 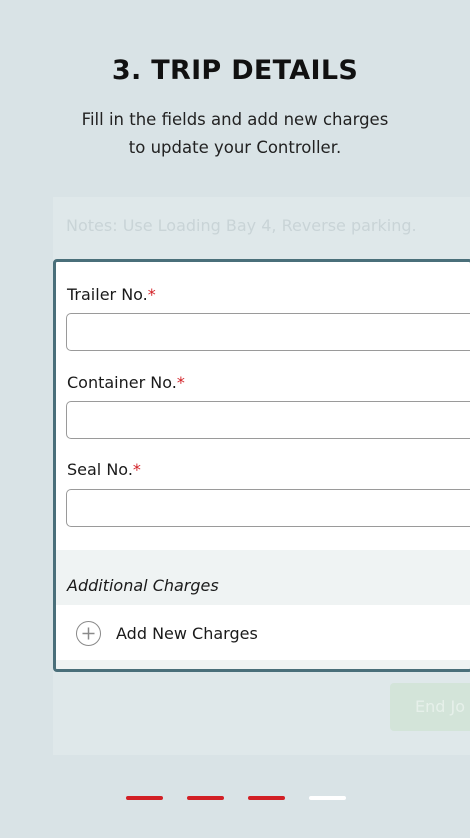 I want to click on page-title: 3. TRIP DETAILS, so click(x=235, y=70).